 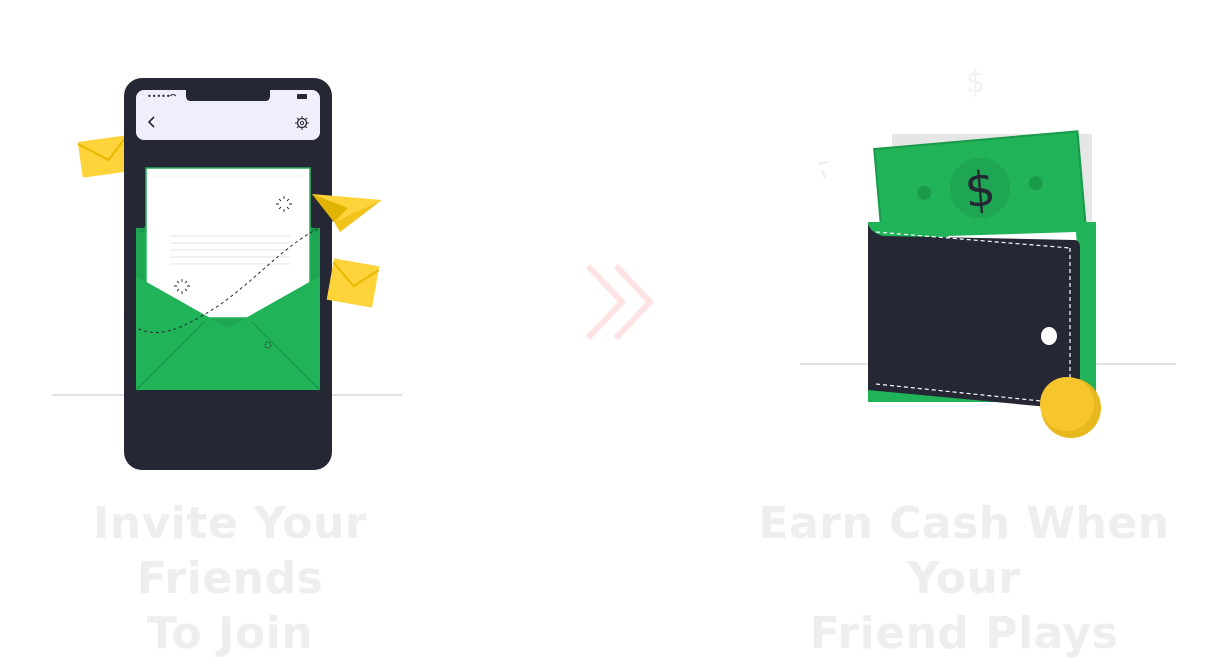 What do you see at coordinates (228, 94) in the screenshot?
I see `phone-notch` at bounding box center [228, 94].